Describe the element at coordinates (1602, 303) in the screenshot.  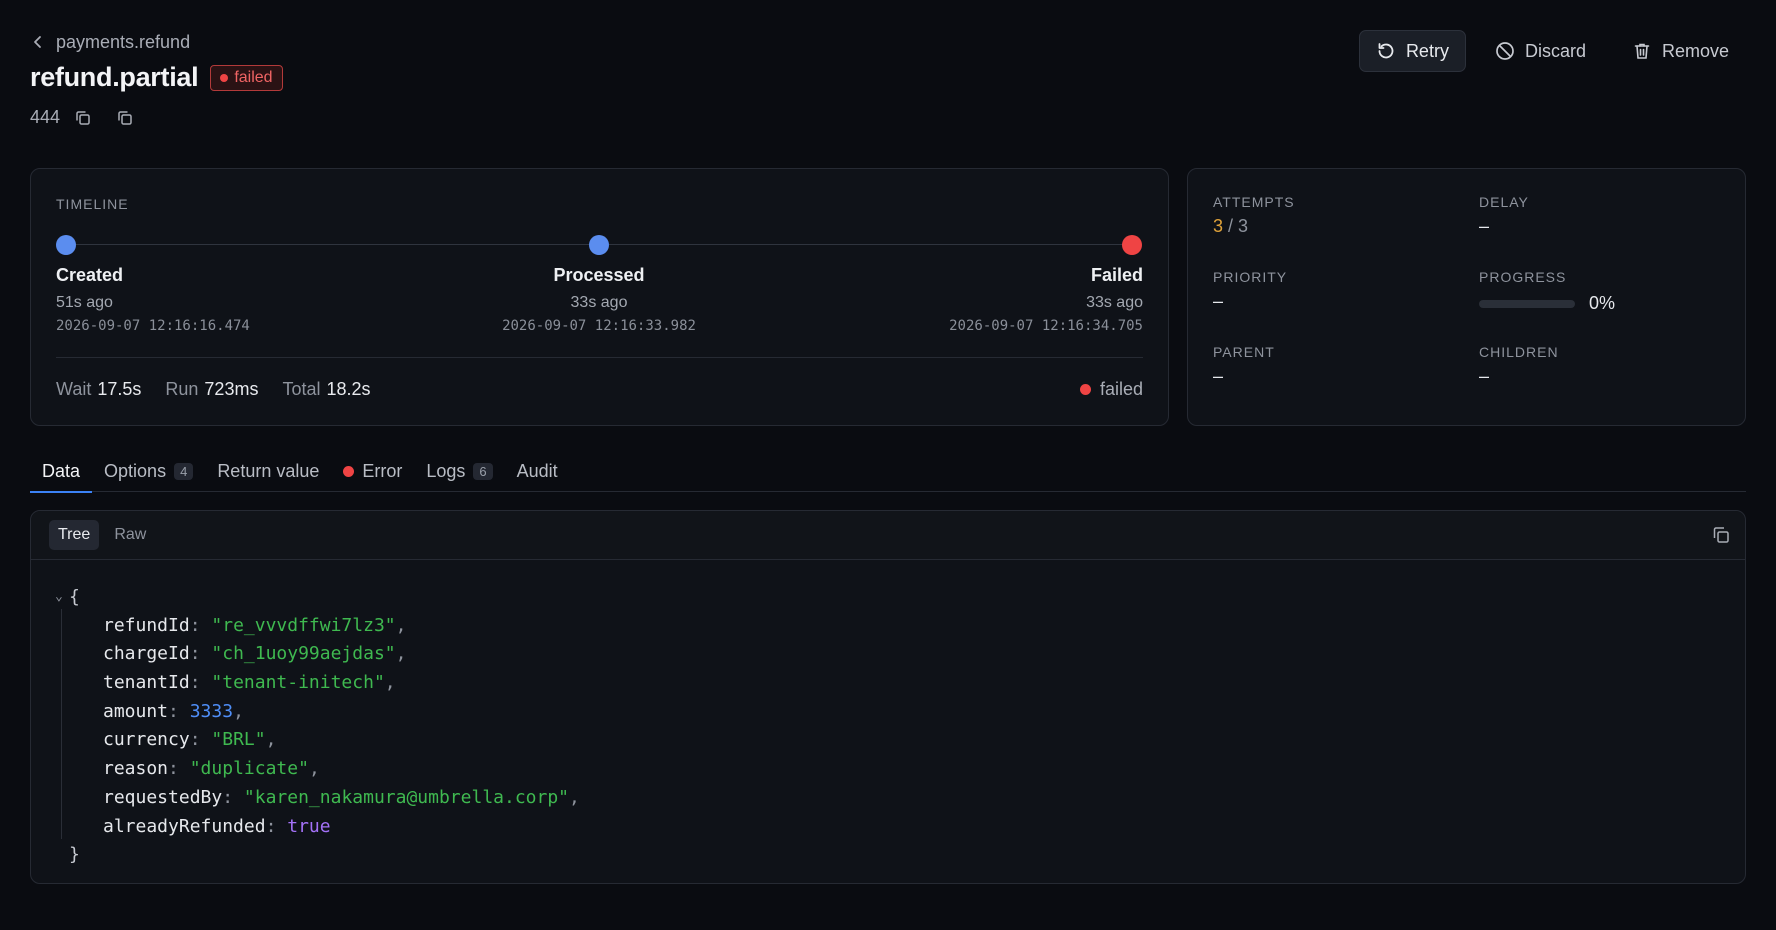
I see `progress-value: 0%` at that location.